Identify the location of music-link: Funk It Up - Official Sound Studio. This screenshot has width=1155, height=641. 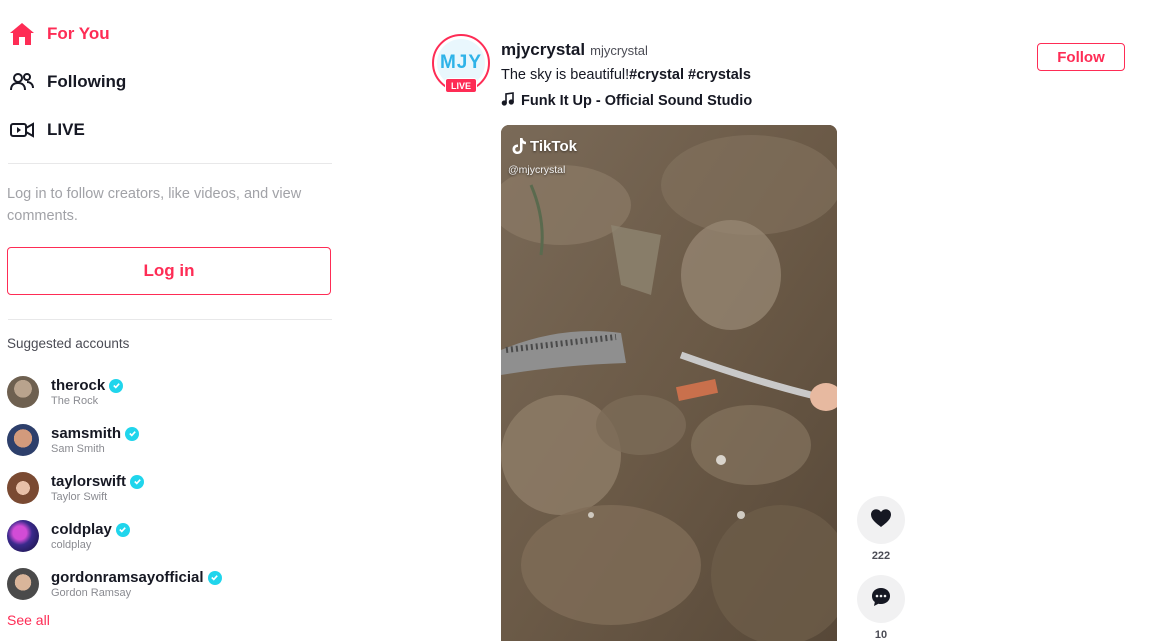
(626, 101).